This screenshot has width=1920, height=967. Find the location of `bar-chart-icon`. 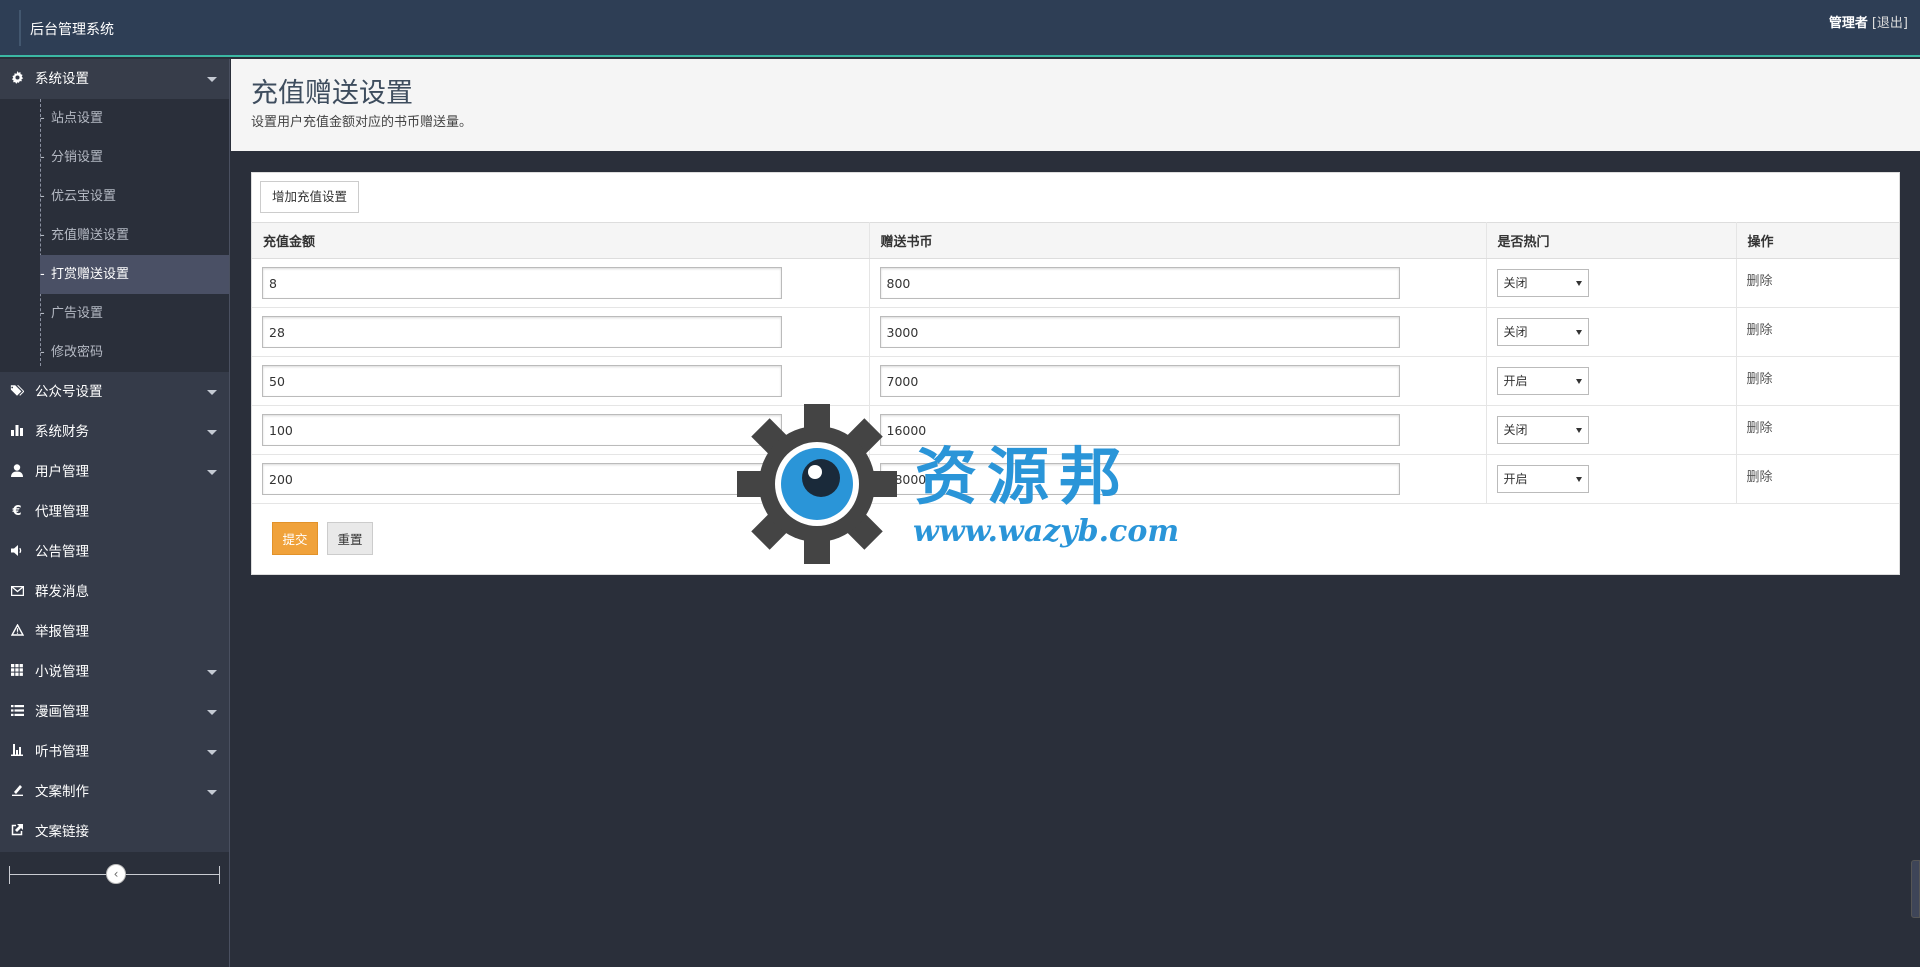

bar-chart-icon is located at coordinates (17, 432).